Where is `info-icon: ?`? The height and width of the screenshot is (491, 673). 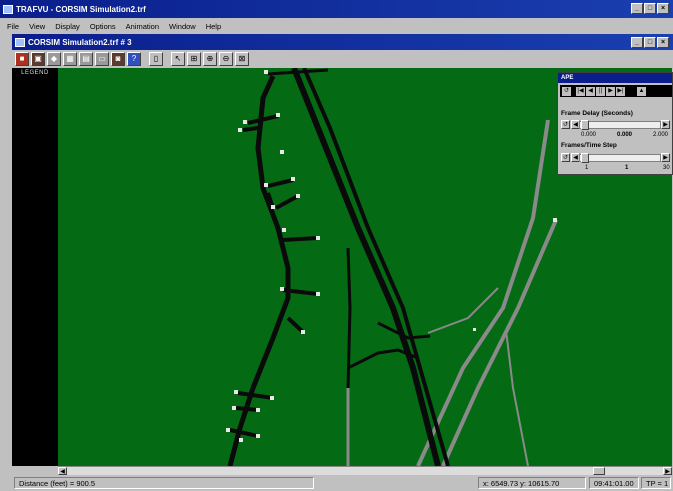 info-icon: ? is located at coordinates (134, 59).